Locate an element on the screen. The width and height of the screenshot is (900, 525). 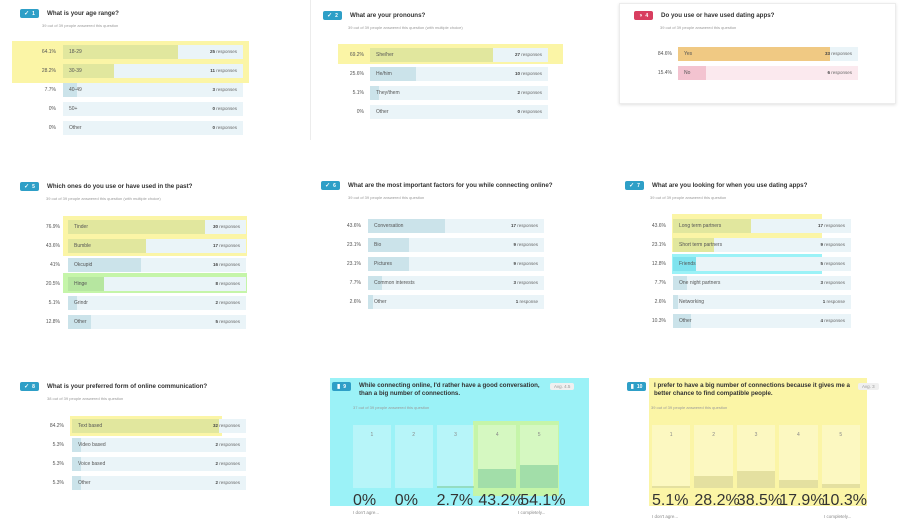
answer-option-row: Pictures 9 responses is located at coordinates (456, 264).